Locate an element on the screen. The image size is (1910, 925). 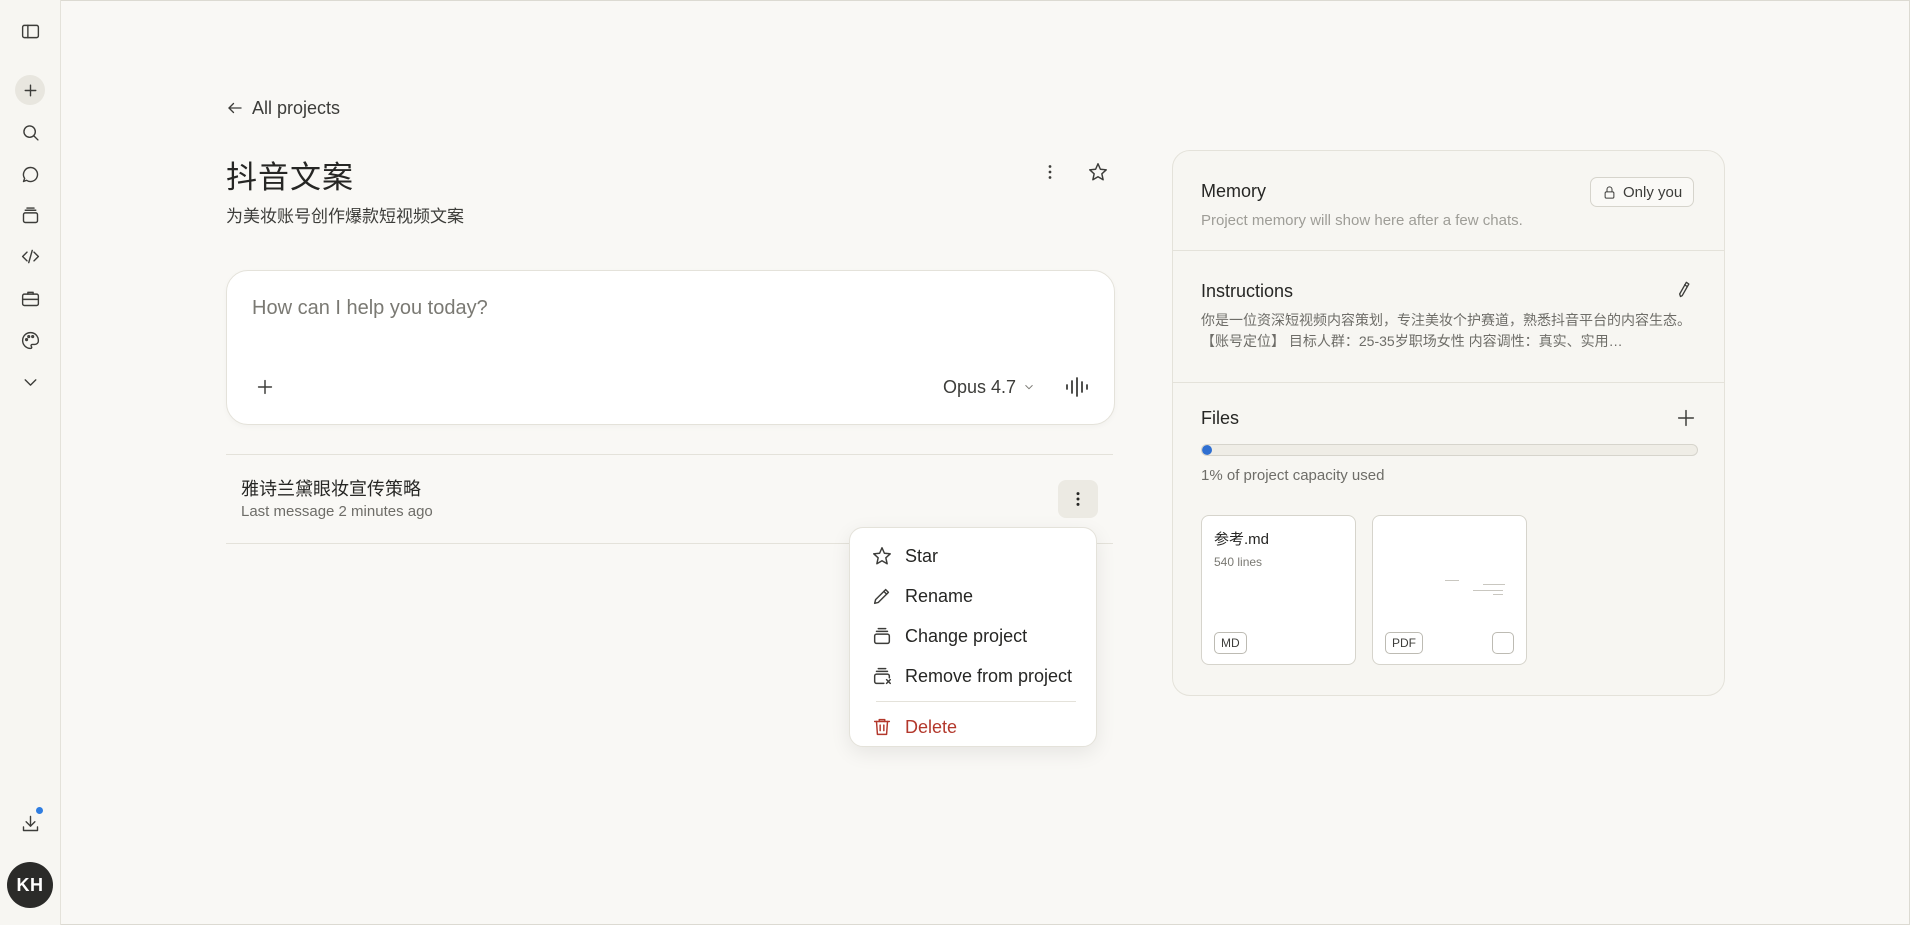
model-name: Opus 4.7 is located at coordinates (980, 386).